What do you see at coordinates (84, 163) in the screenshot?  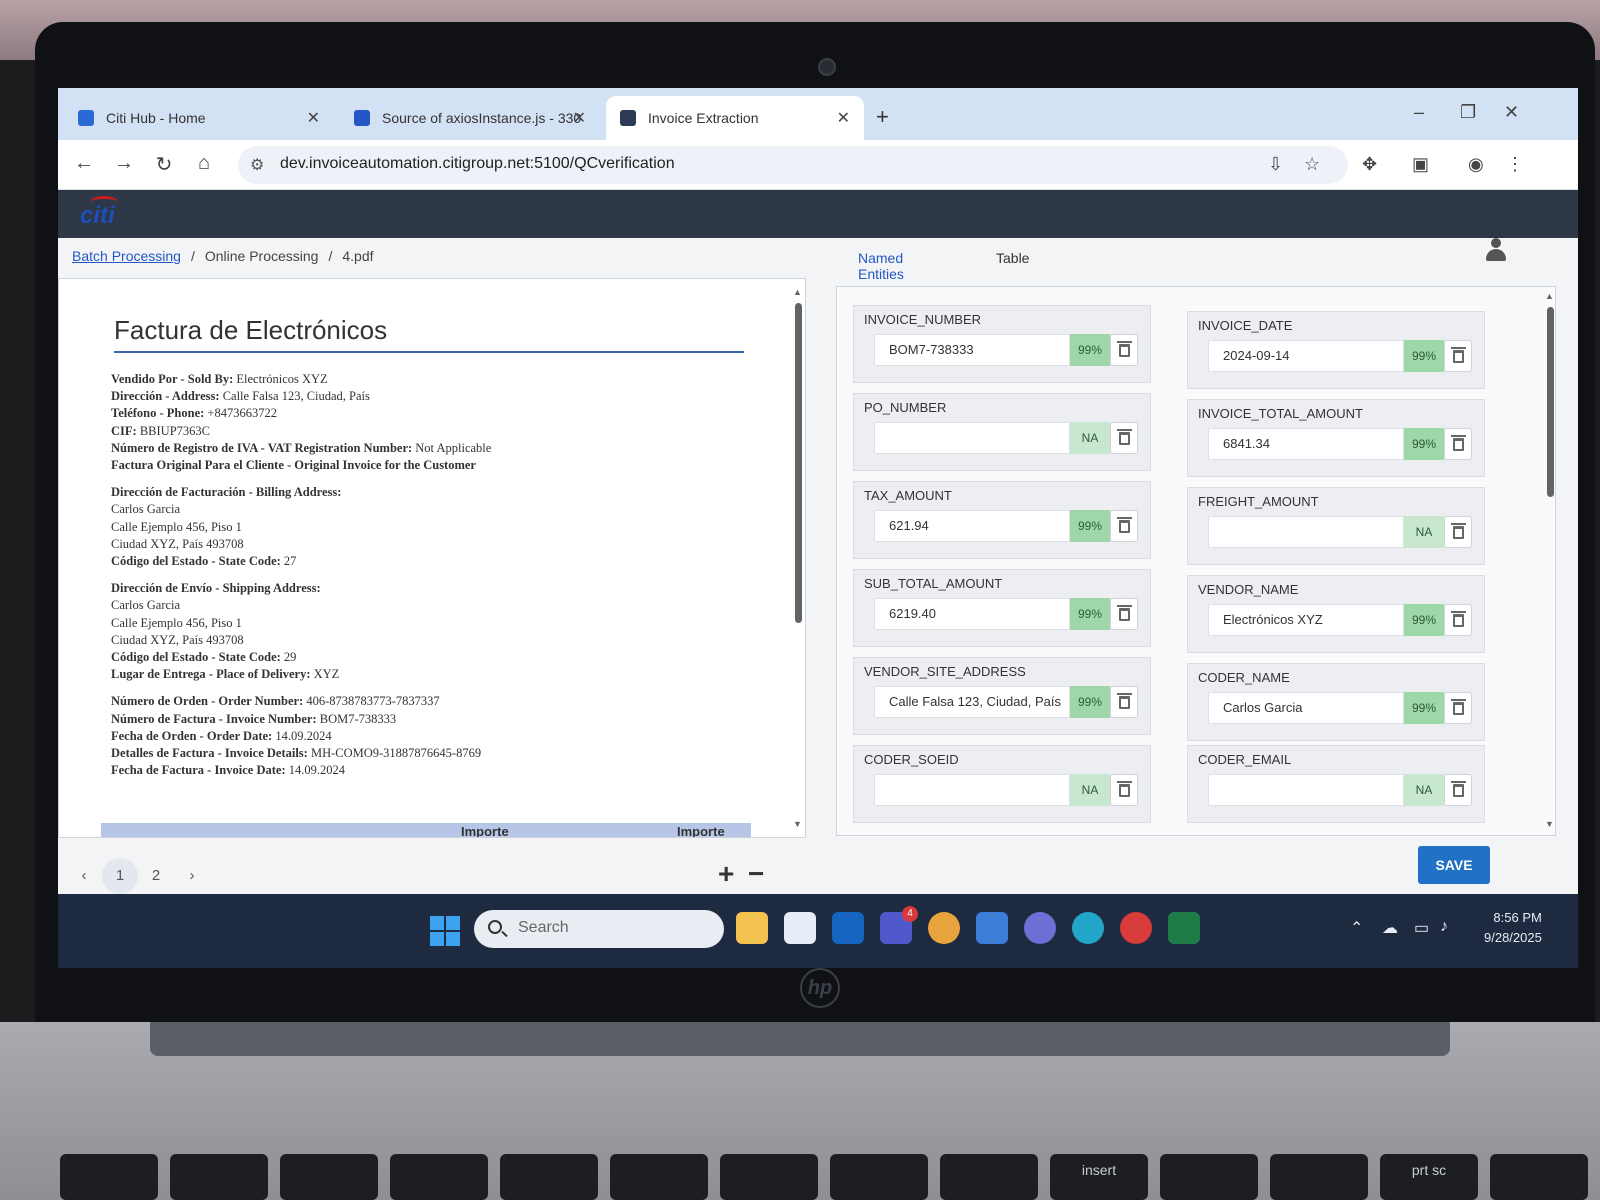 I see `back-arrow-icon: ←` at bounding box center [84, 163].